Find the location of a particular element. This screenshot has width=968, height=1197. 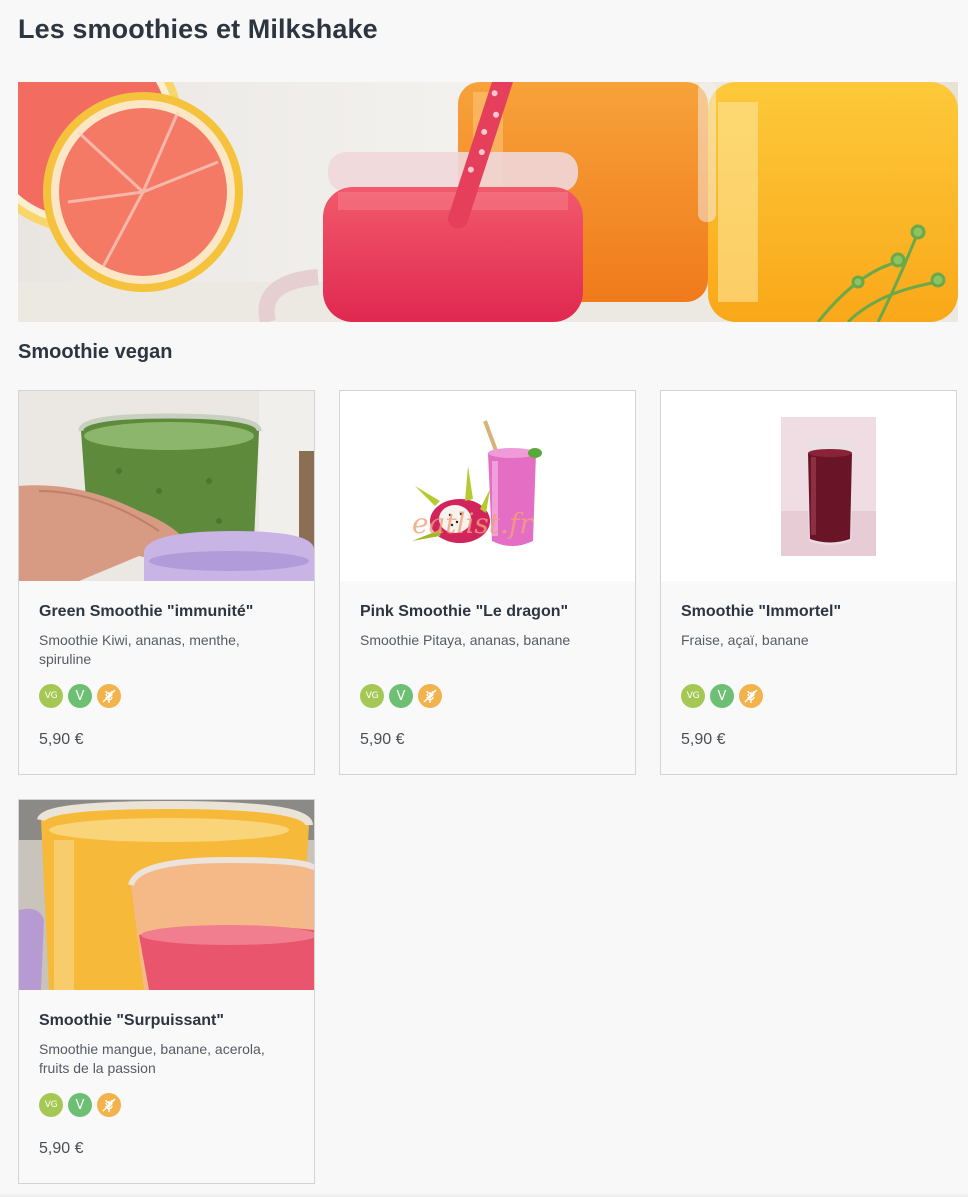

surpuissant-smoothie-image is located at coordinates (166, 895).